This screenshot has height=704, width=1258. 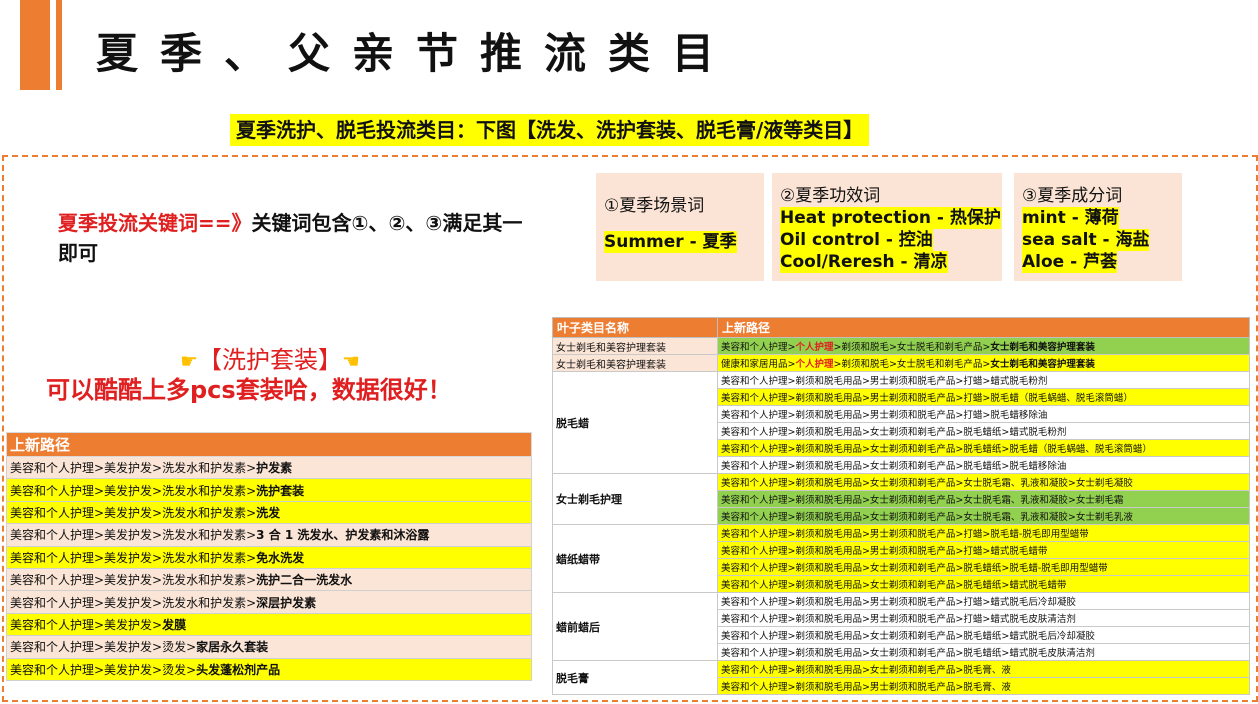 I want to click on keyword-card-ingredient: ③夏季成分词 mint - 薄荷 sea salt - 海盐 Aloe - 芦荟, so click(x=1098, y=227).